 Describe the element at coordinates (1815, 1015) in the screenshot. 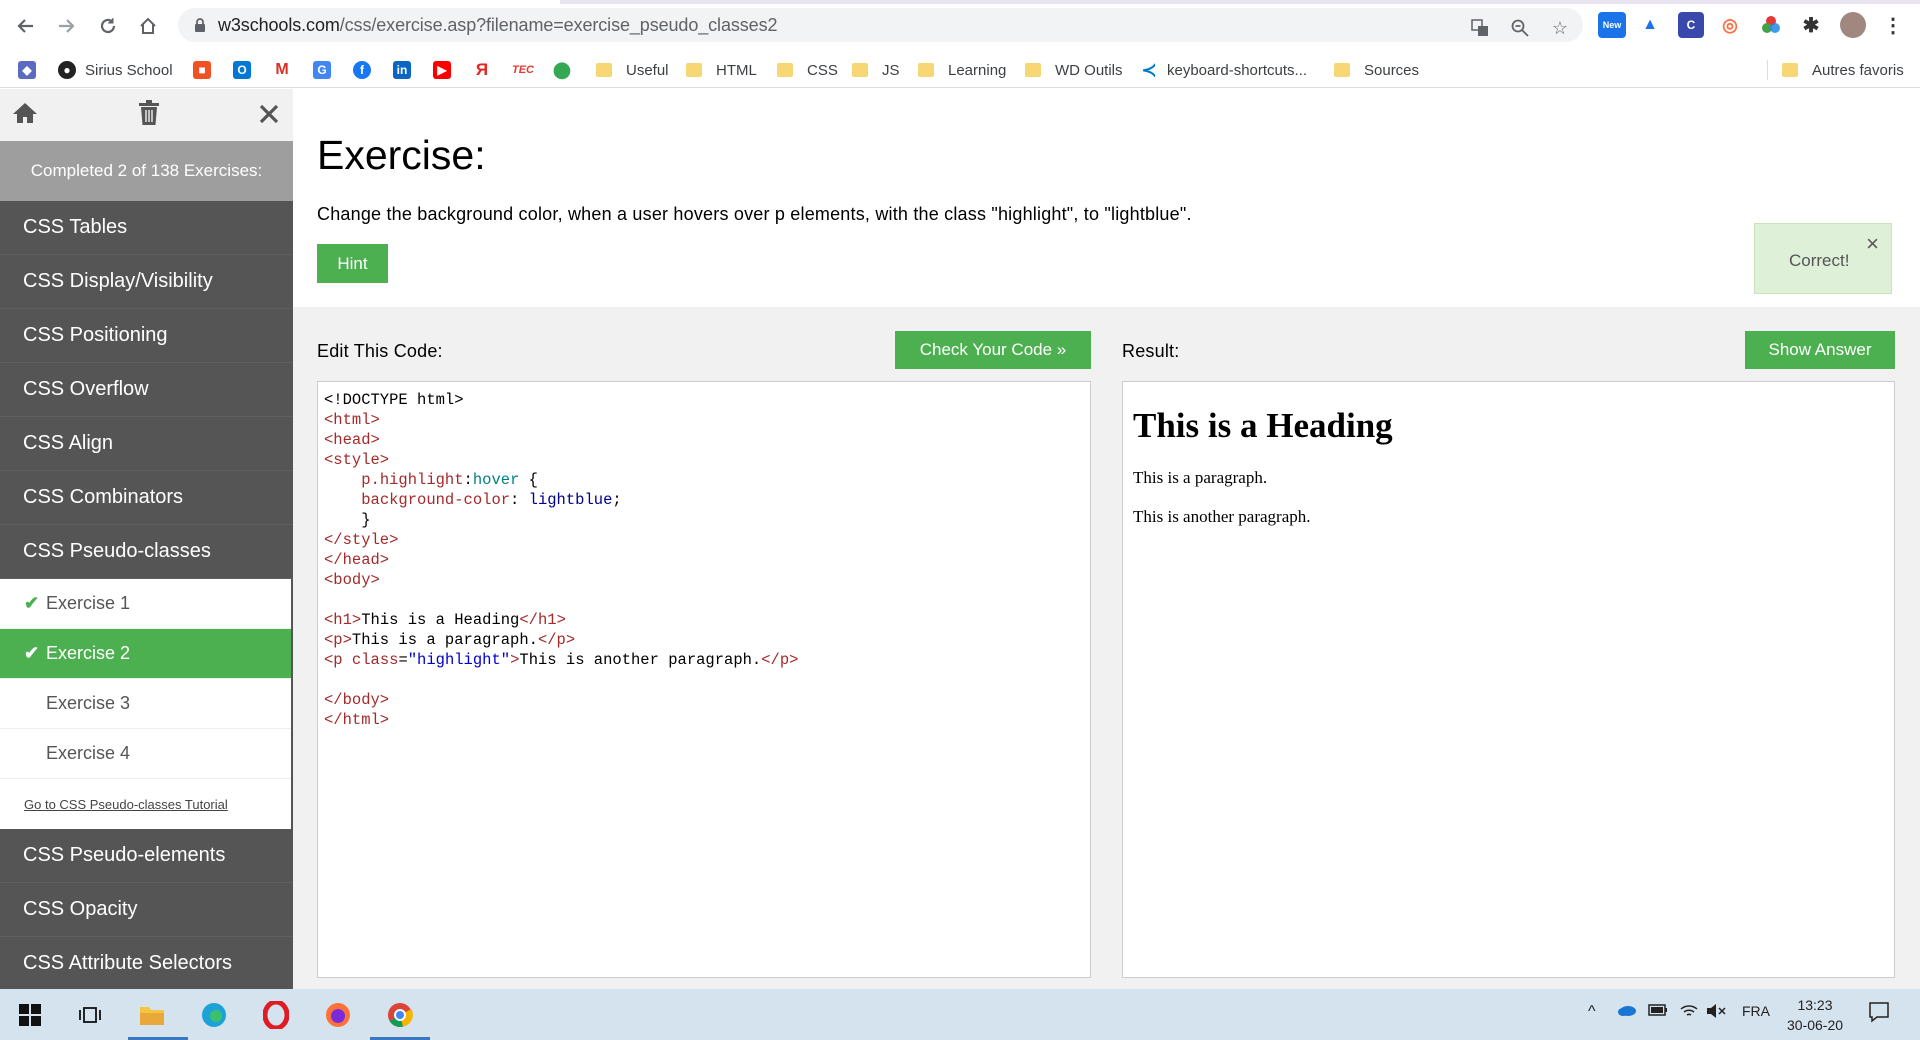

I see `system-clock: 13:23 30-06-20` at that location.